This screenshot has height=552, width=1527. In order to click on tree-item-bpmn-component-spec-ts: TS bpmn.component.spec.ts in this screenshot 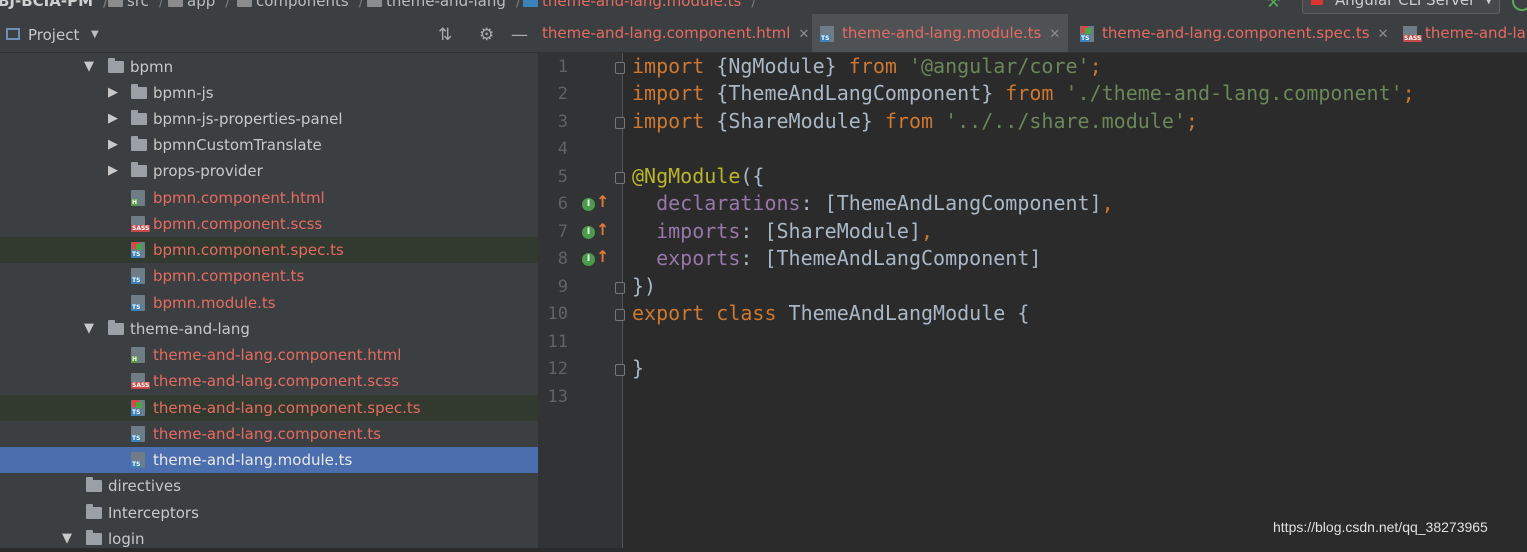, I will do `click(269, 250)`.